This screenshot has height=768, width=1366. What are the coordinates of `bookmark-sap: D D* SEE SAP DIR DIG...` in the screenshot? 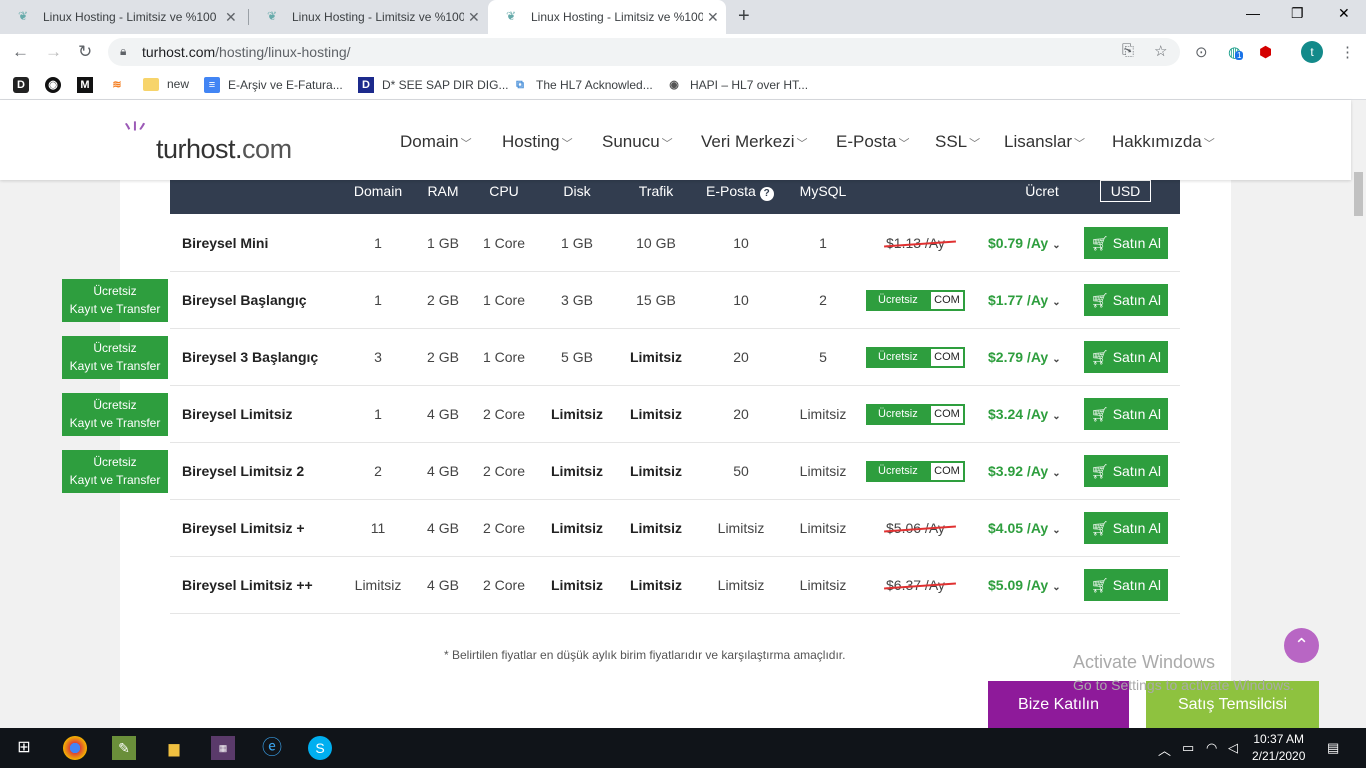 It's located at (433, 85).